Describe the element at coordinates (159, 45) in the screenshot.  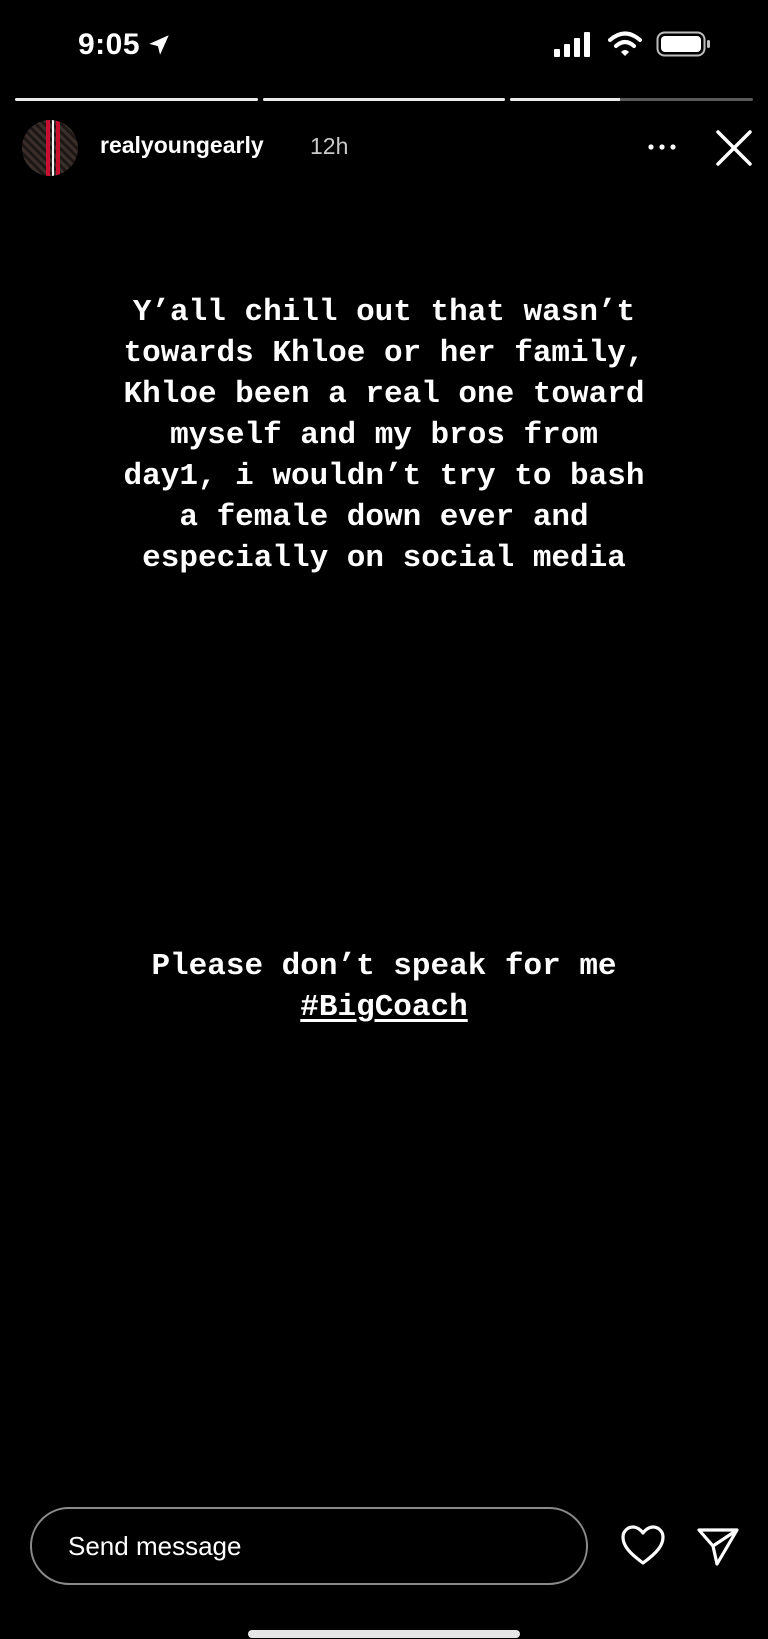
I see `location-arrow-icon` at that location.